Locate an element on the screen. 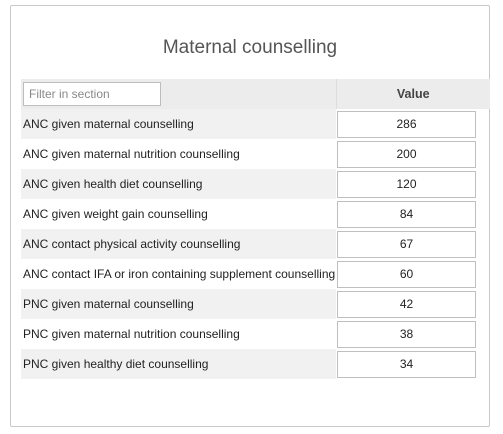 The width and height of the screenshot is (503, 434). row-value-cell: 286 is located at coordinates (413, 124).